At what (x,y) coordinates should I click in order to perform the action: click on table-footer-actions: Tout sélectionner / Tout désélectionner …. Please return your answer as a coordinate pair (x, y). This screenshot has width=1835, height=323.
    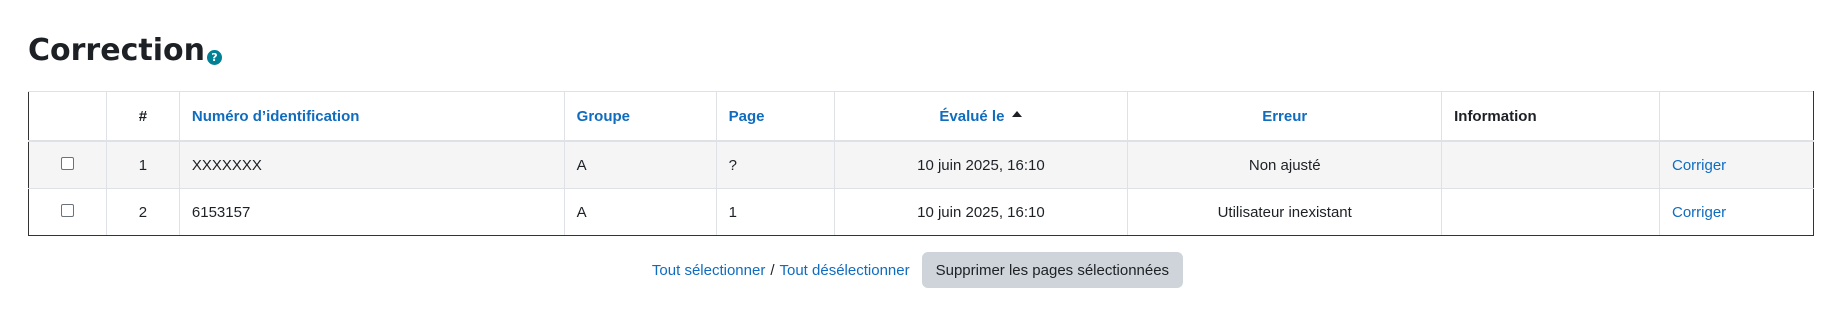
    Looking at the image, I should click on (917, 270).